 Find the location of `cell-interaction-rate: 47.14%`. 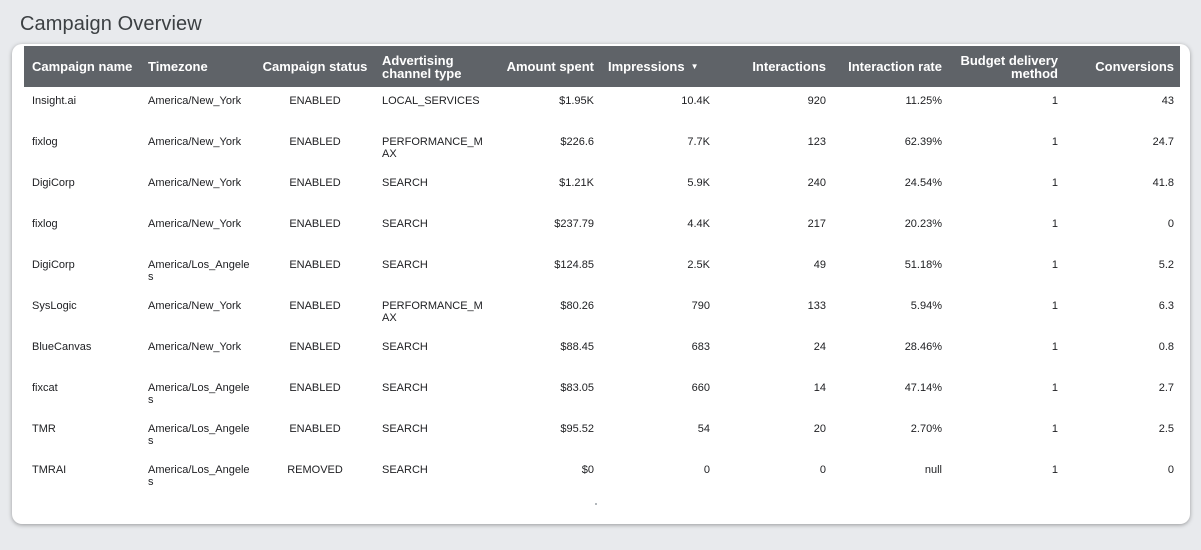

cell-interaction-rate: 47.14% is located at coordinates (923, 388).